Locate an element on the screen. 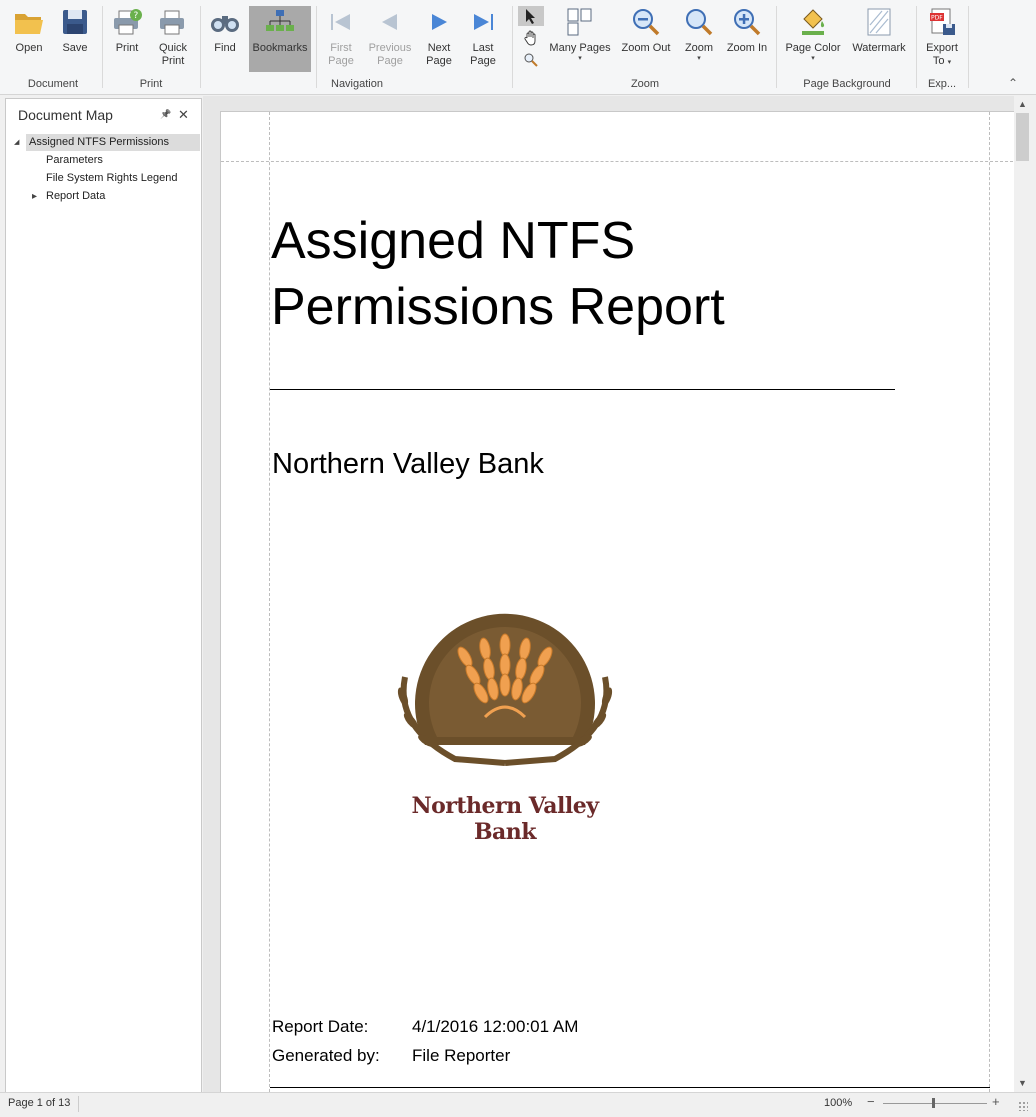 The width and height of the screenshot is (1036, 1117). previous-page-button: Previous Page is located at coordinates (390, 39).